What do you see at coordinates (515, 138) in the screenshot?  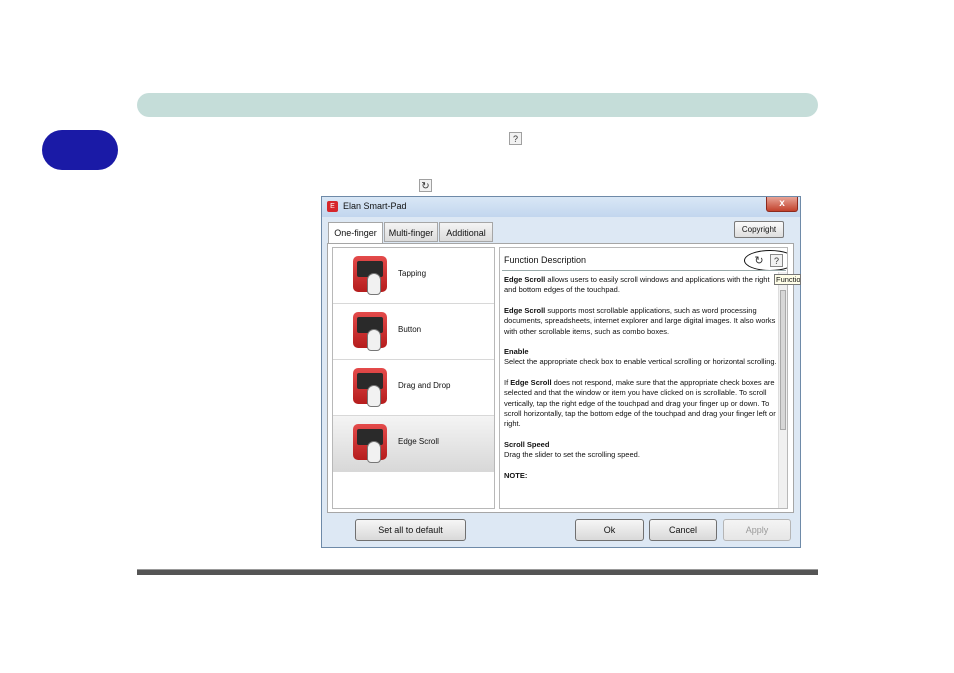 I see `help-icon: ?` at bounding box center [515, 138].